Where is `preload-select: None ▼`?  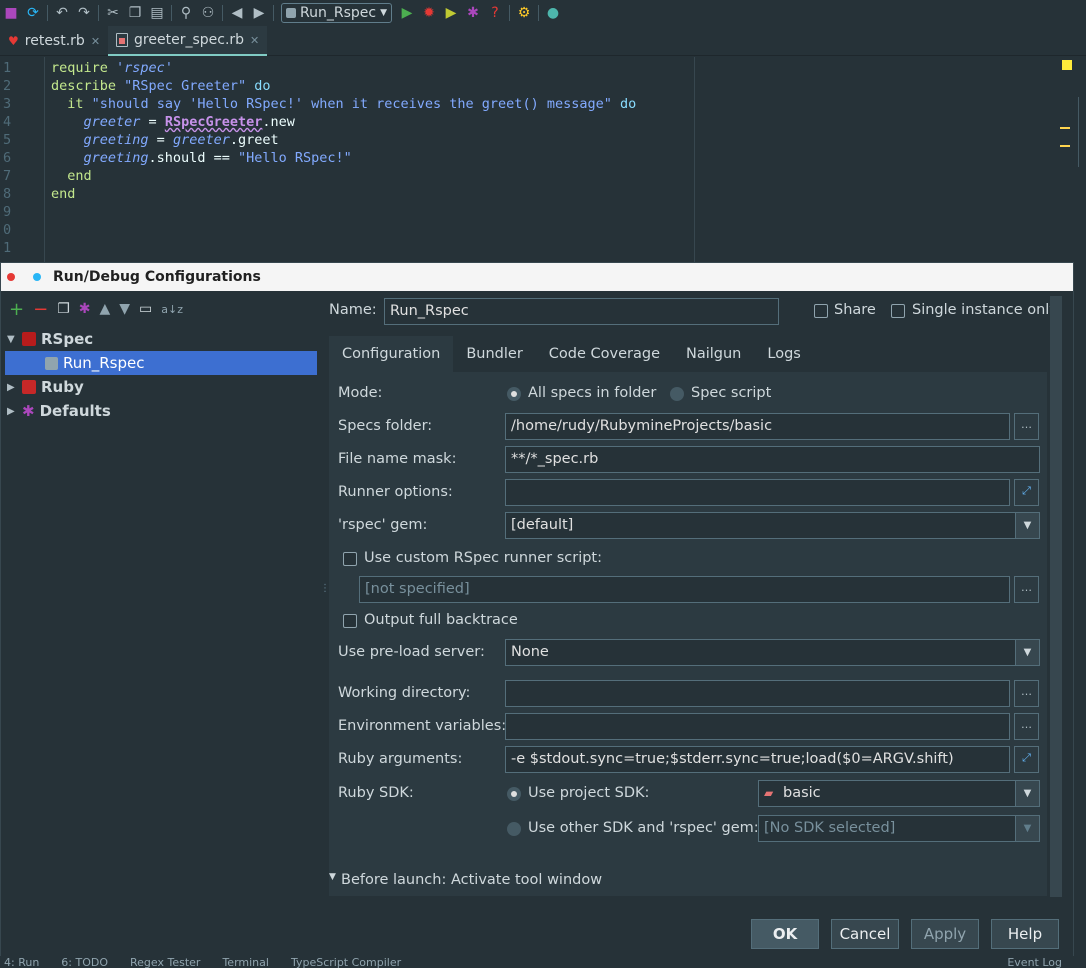 preload-select: None ▼ is located at coordinates (772, 652).